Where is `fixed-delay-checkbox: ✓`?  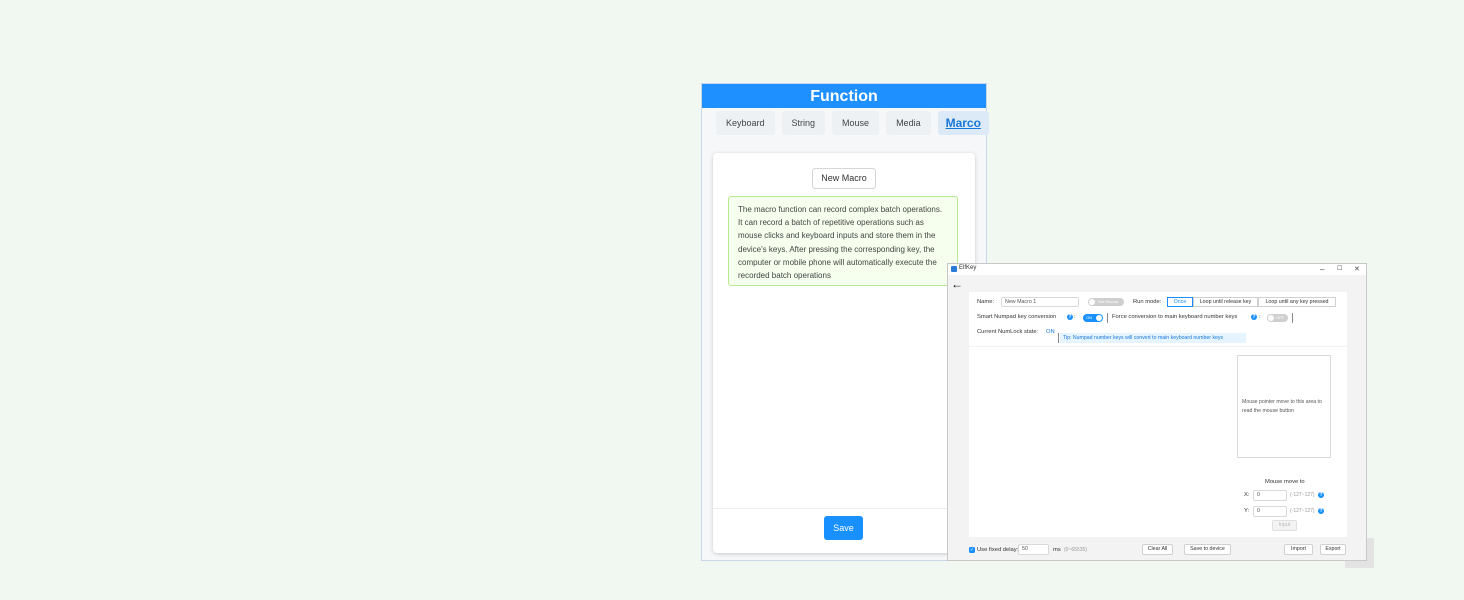 fixed-delay-checkbox: ✓ is located at coordinates (972, 550).